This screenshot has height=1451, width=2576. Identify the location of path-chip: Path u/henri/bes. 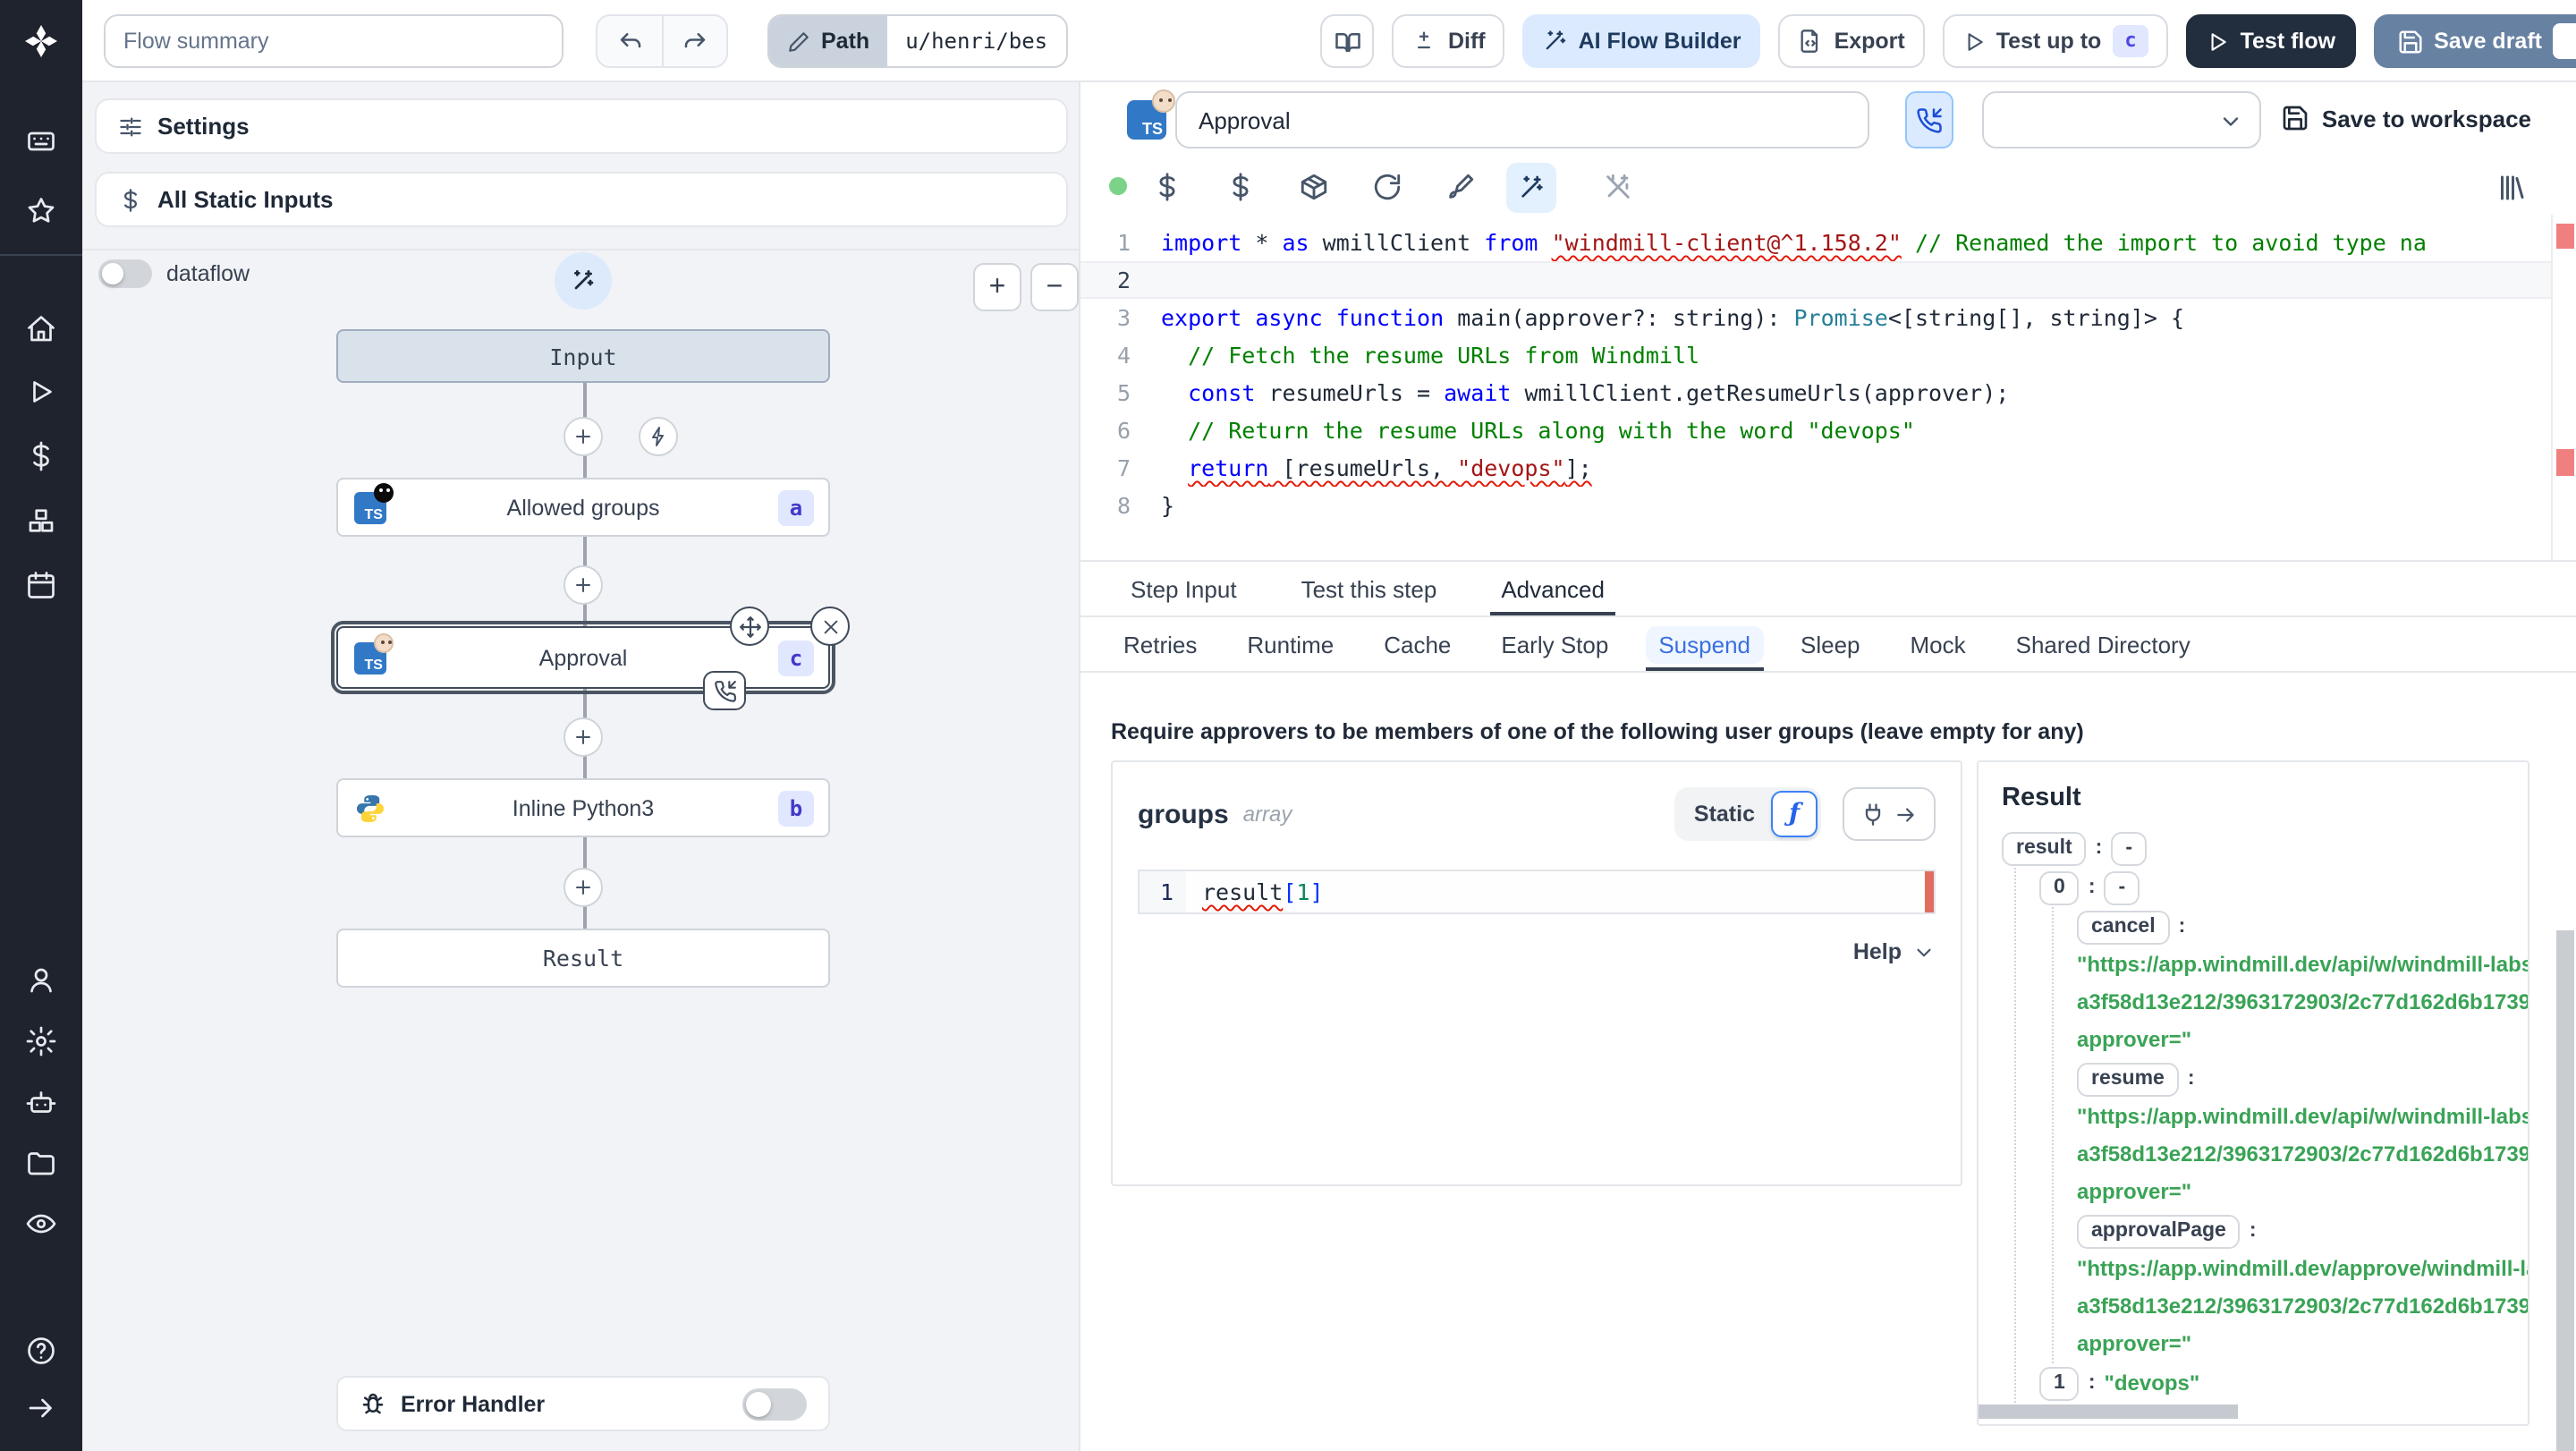
(917, 41).